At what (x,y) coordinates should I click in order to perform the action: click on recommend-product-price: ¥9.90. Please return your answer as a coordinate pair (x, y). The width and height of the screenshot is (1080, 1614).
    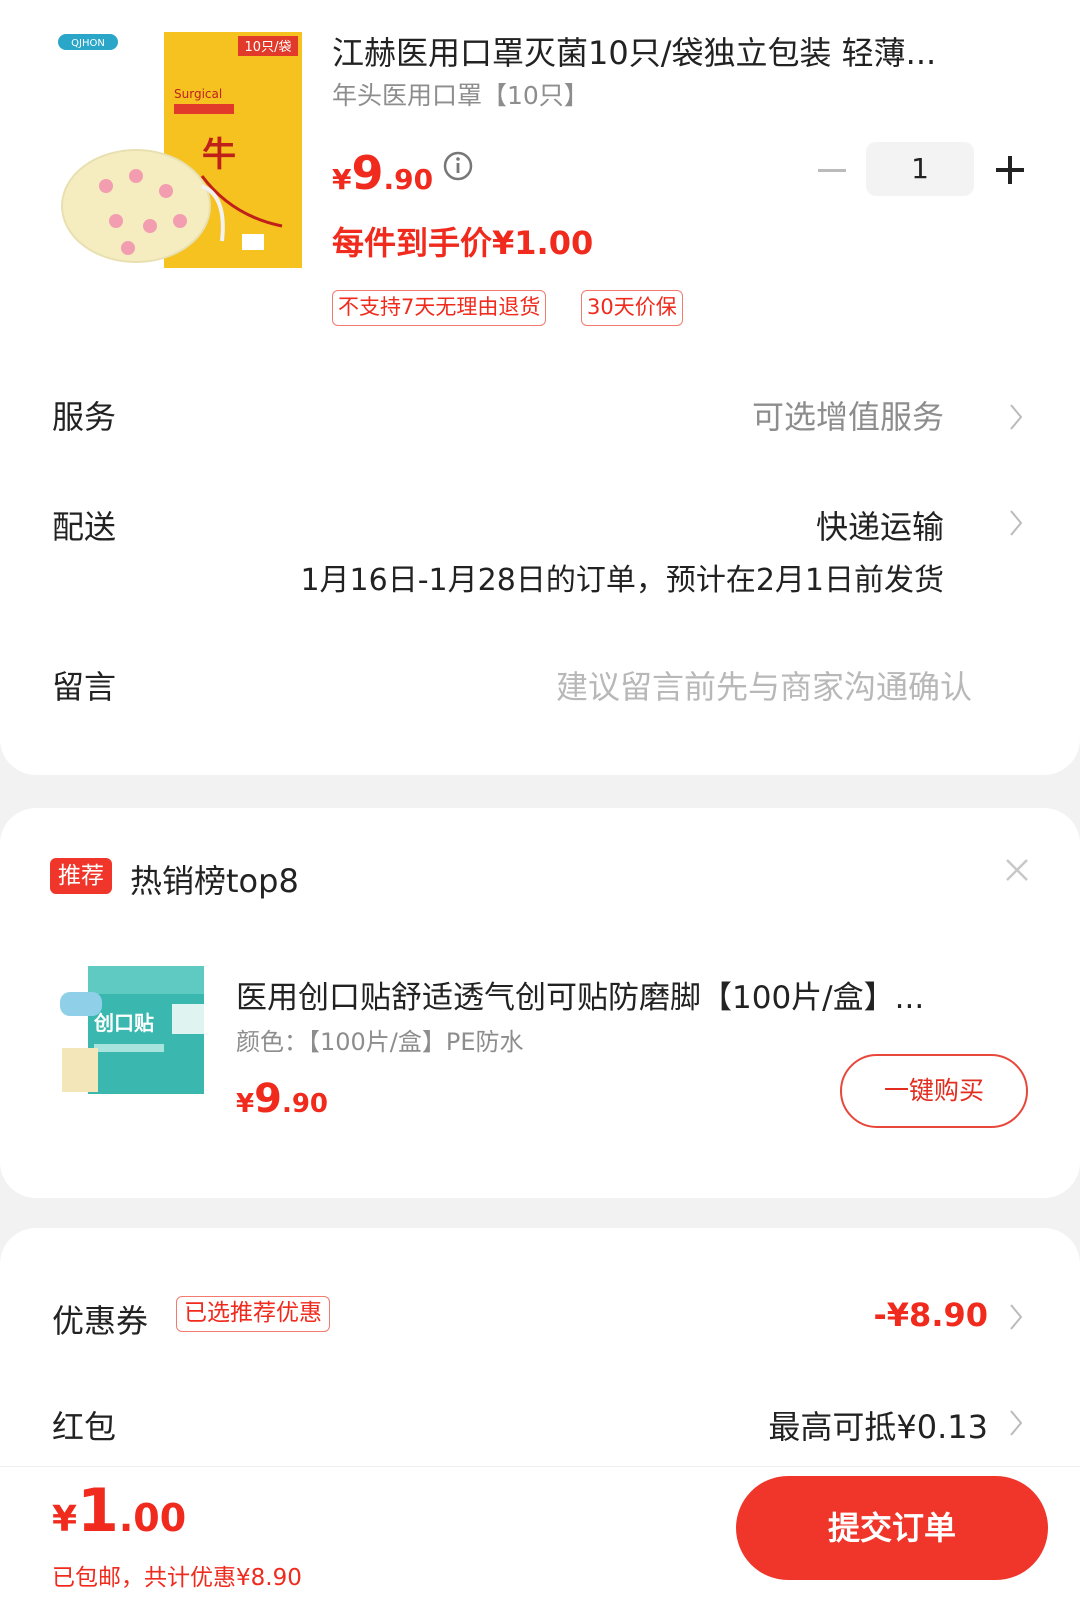
    Looking at the image, I should click on (282, 1099).